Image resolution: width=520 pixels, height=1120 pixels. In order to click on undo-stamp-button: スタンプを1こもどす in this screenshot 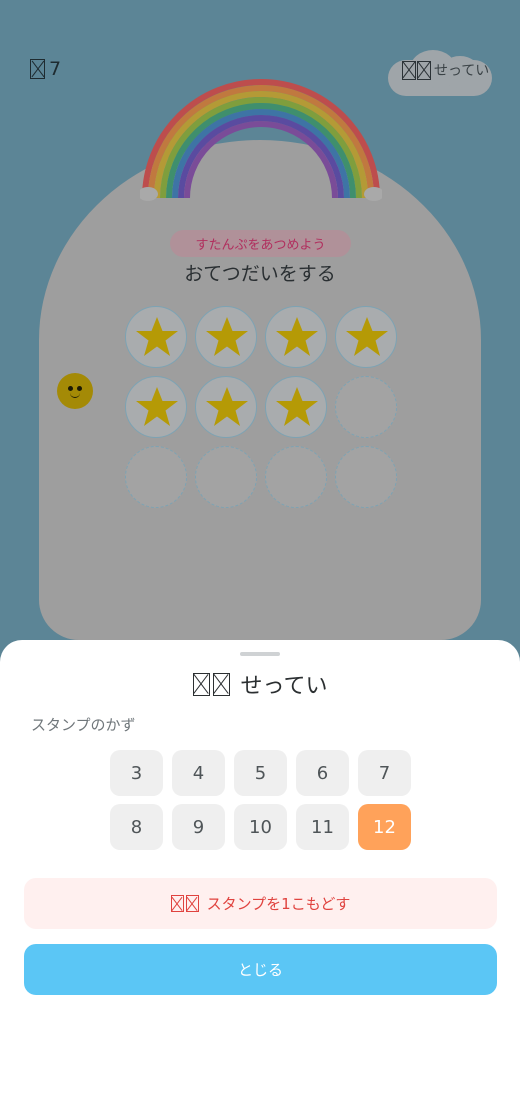, I will do `click(260, 903)`.